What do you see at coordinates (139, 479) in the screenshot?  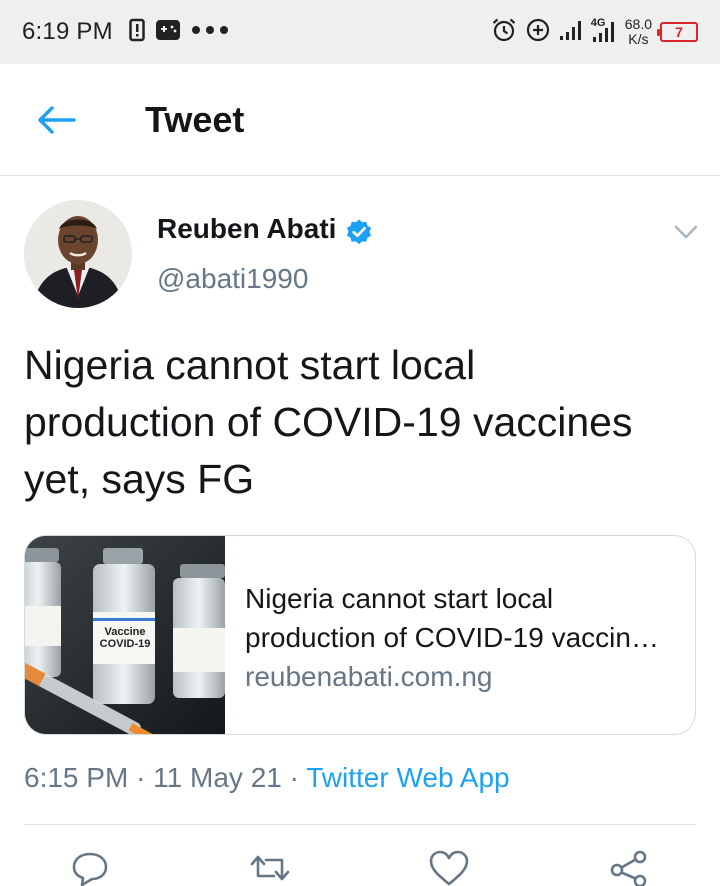 I see `tweet-text-line: yet, says FG` at bounding box center [139, 479].